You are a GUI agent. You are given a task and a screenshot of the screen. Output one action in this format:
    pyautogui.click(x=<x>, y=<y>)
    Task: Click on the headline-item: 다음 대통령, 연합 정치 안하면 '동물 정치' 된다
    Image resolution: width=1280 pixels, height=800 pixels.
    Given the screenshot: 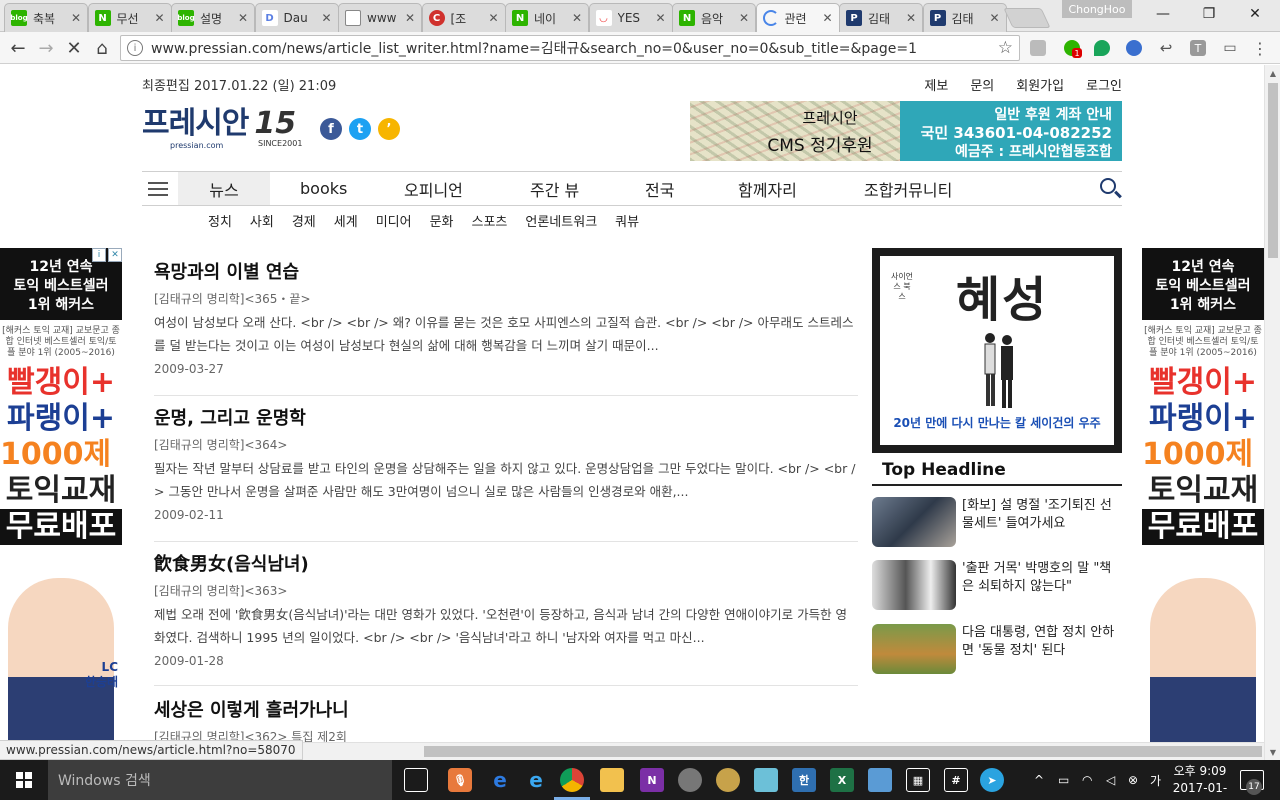 What is the action you would take?
    pyautogui.click(x=997, y=649)
    